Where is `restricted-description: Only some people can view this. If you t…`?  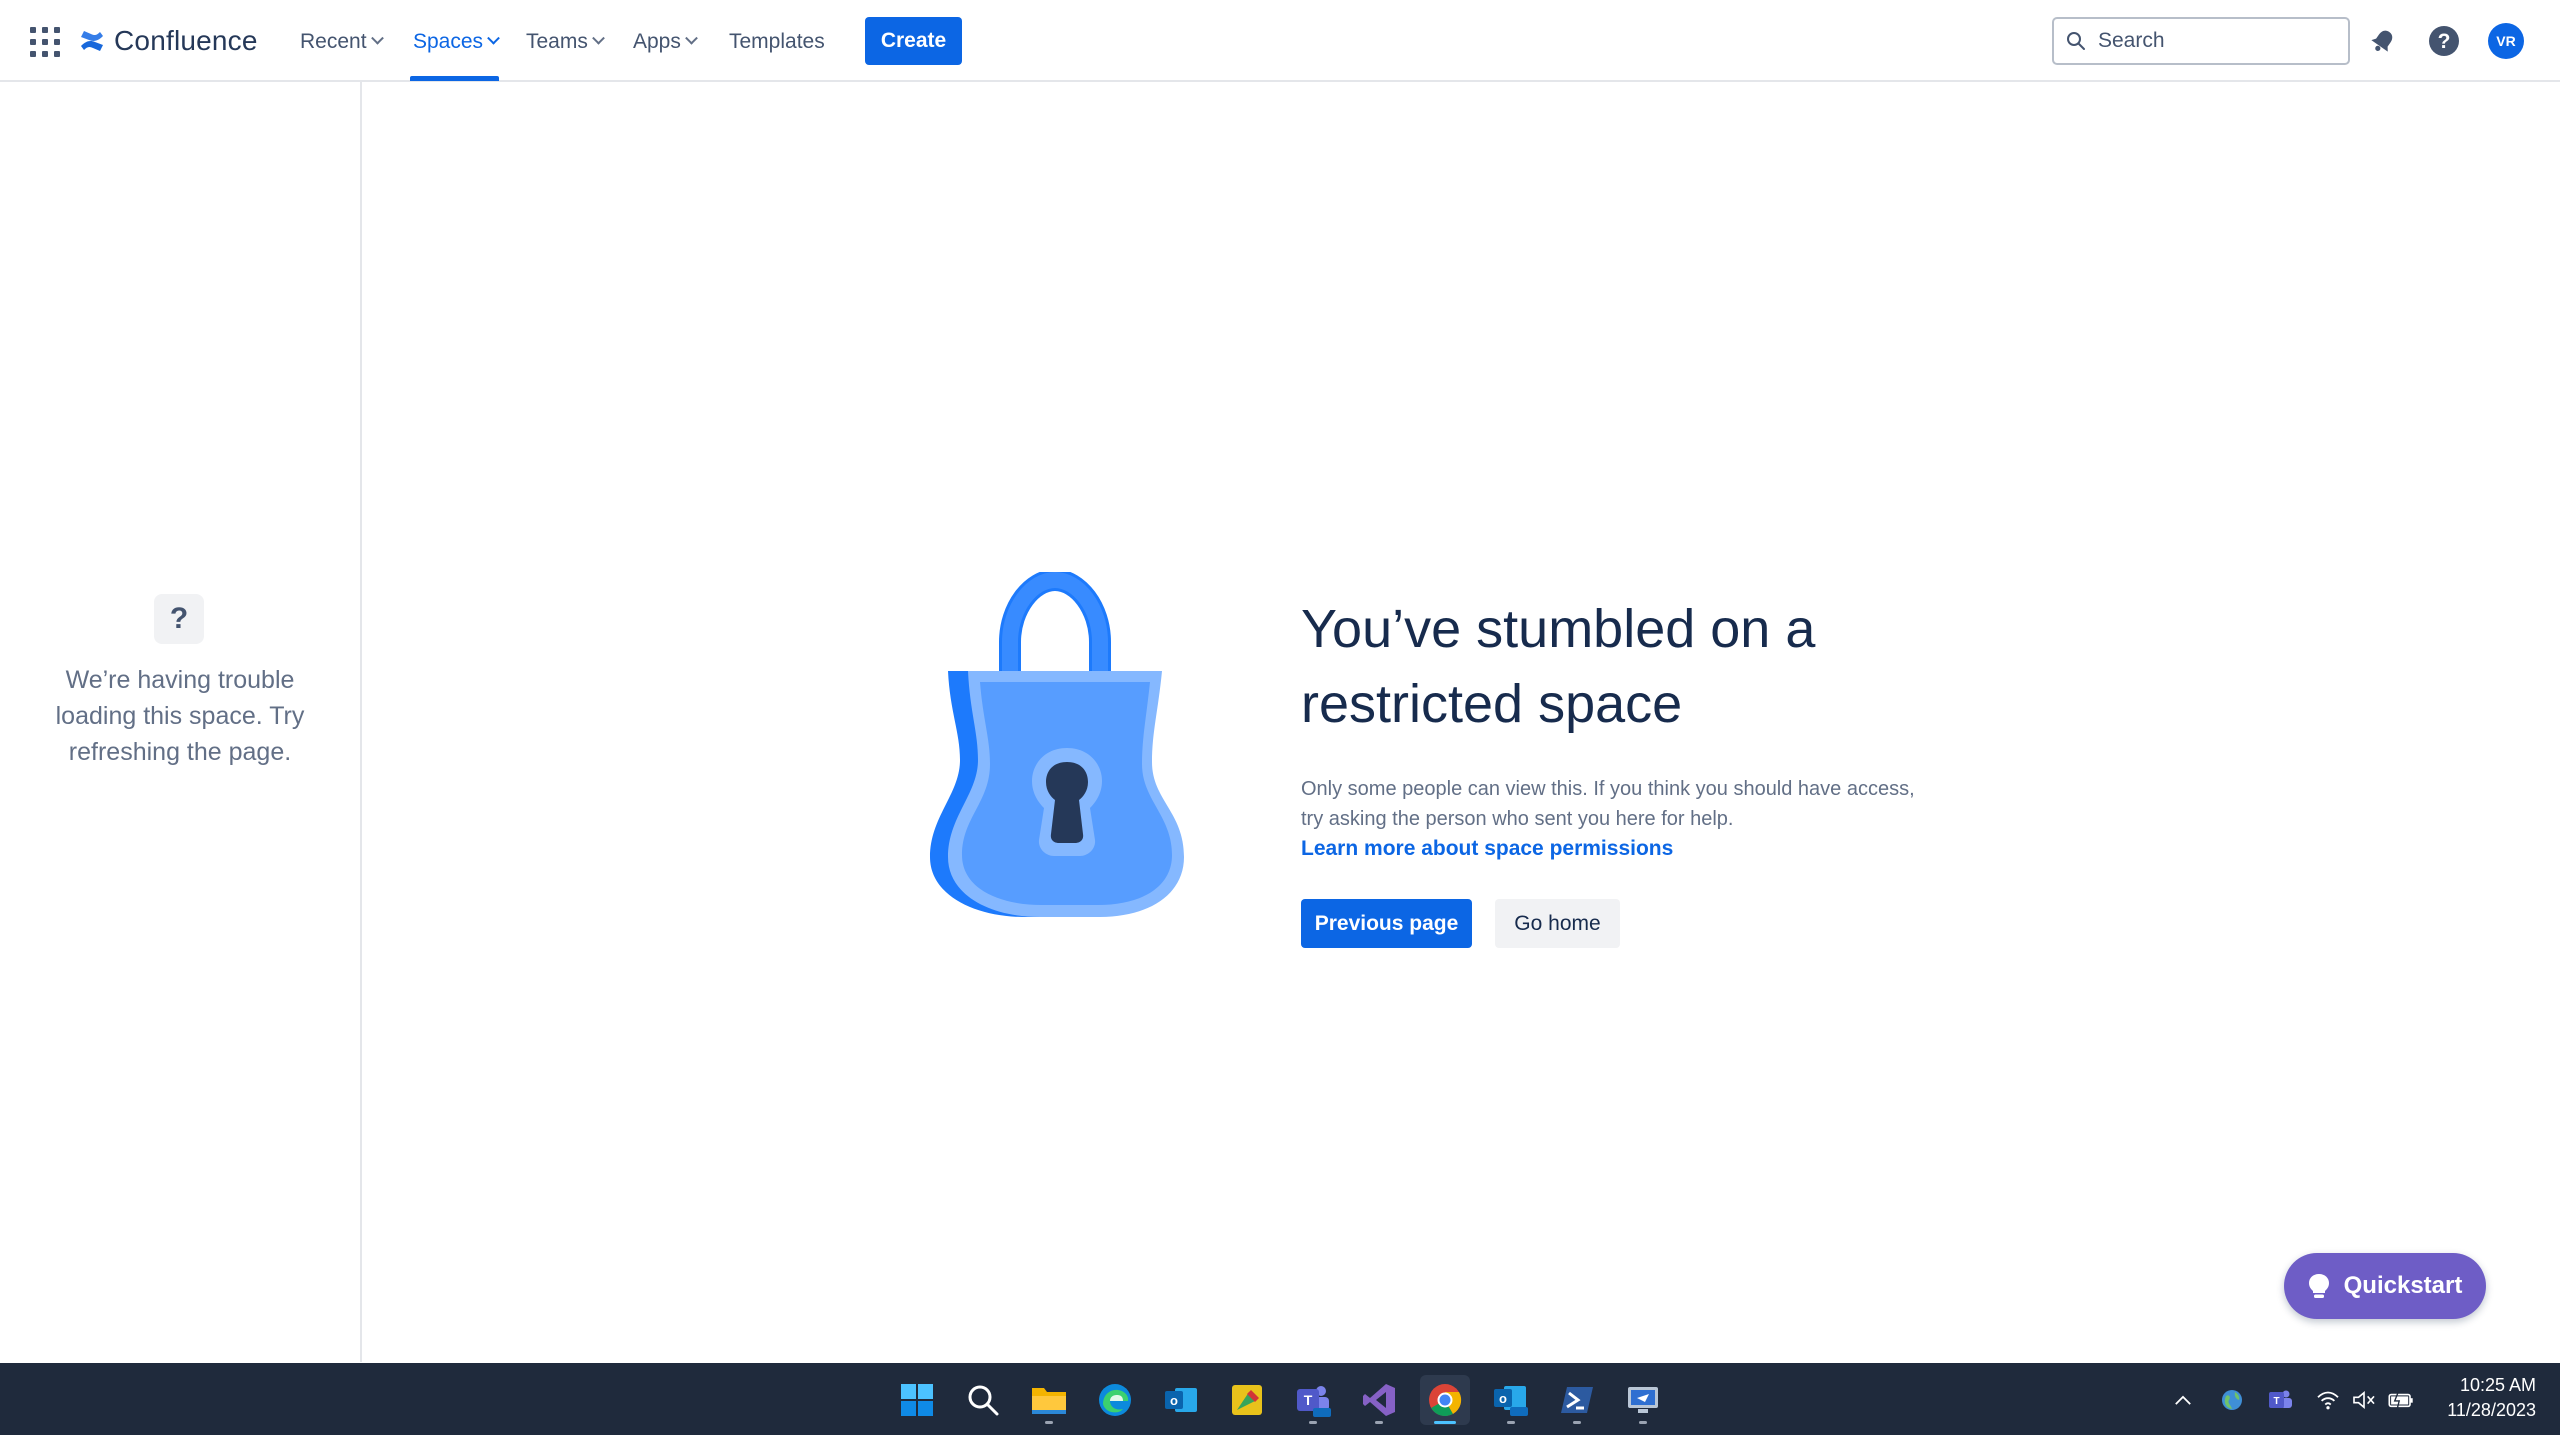
restricted-description: Only some people can view this. If you t… is located at coordinates (1608, 804).